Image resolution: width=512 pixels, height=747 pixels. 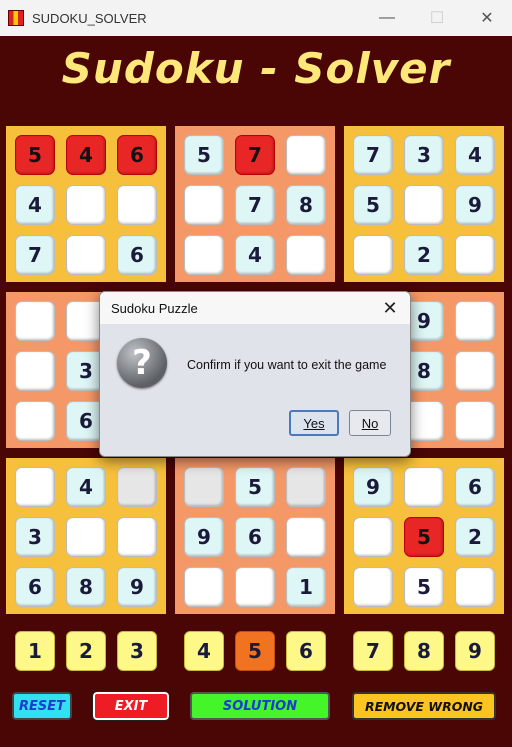 I want to click on no-button: No, so click(x=370, y=423).